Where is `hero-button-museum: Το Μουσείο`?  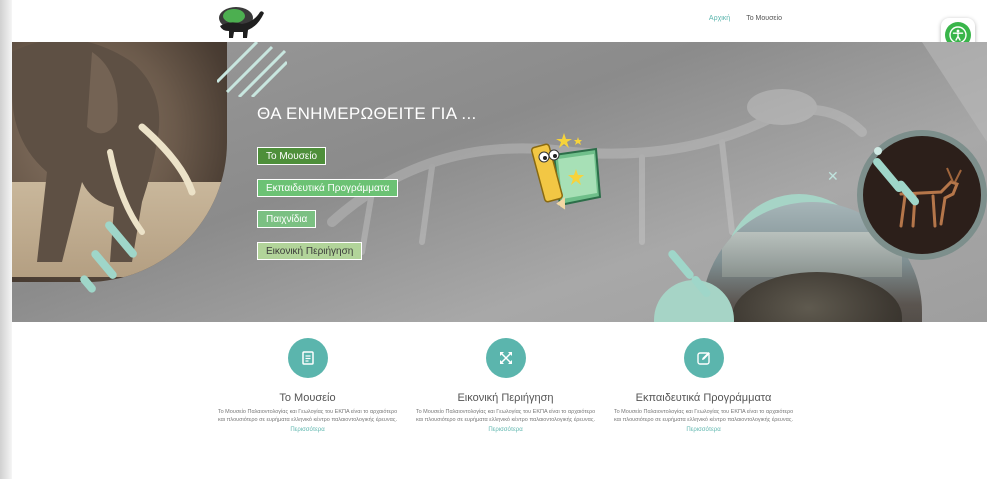 hero-button-museum: Το Μουσείο is located at coordinates (292, 156).